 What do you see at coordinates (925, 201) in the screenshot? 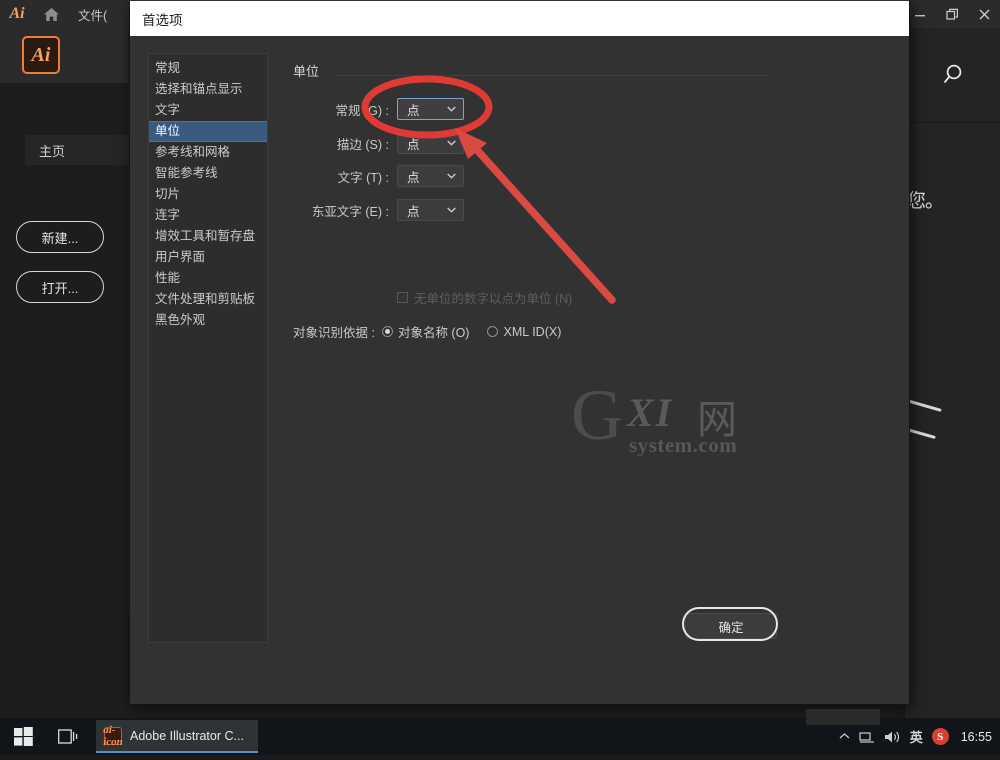
I see `right-panel-text: 您。` at bounding box center [925, 201].